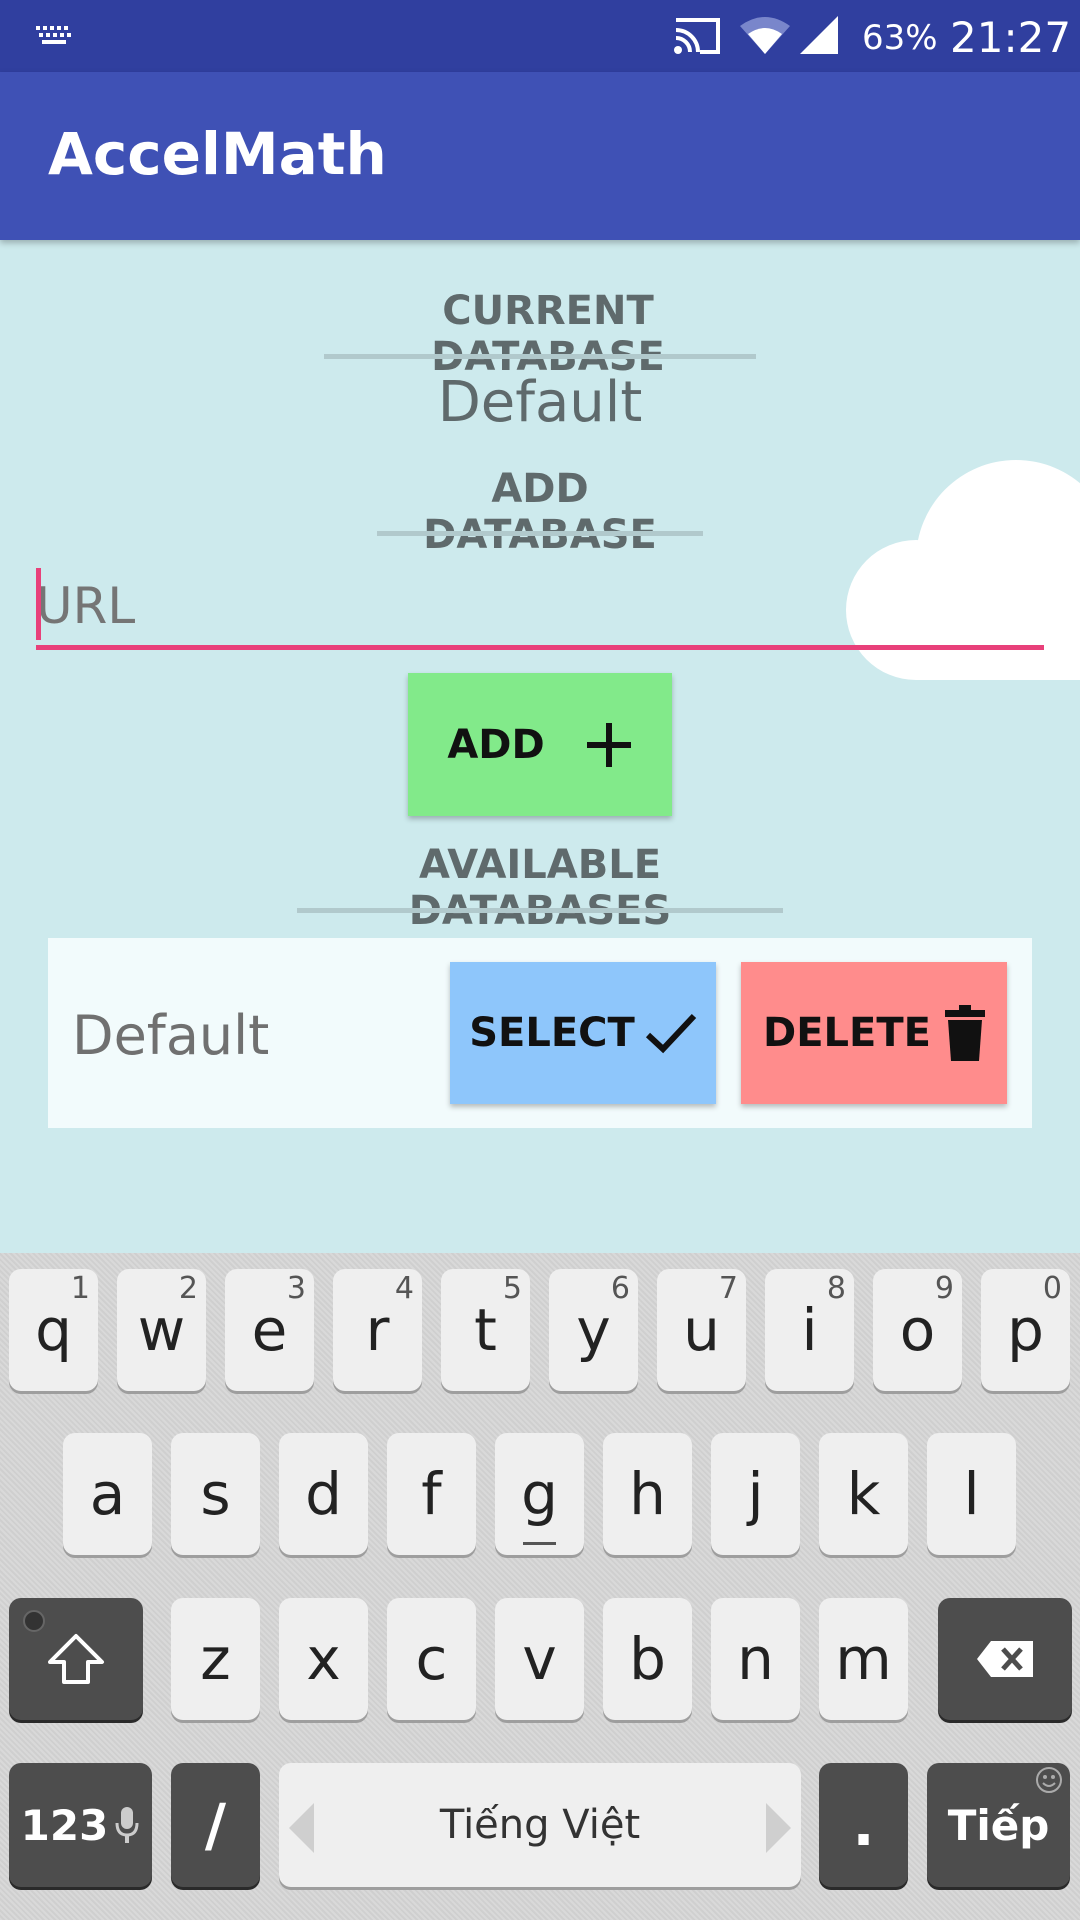 The height and width of the screenshot is (1920, 1080). I want to click on key-e: e3, so click(269, 1330).